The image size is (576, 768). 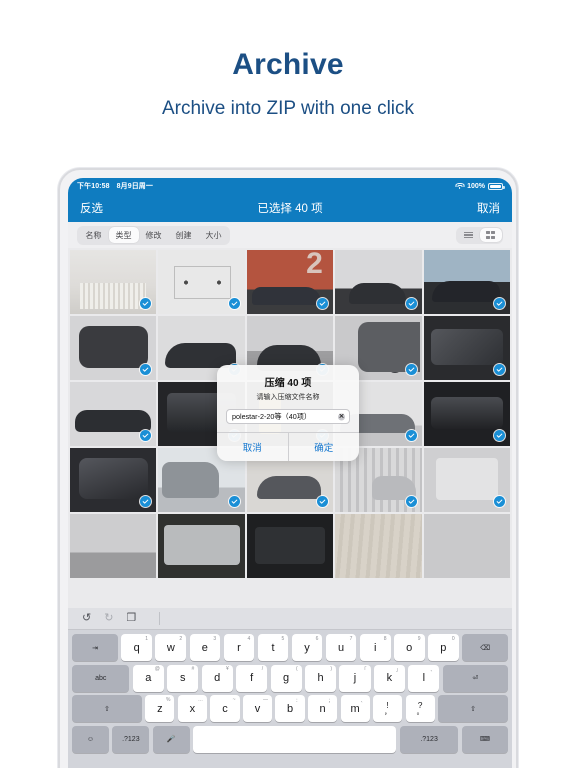 What do you see at coordinates (387, 704) in the screenshot?
I see `key-label: !` at bounding box center [387, 704].